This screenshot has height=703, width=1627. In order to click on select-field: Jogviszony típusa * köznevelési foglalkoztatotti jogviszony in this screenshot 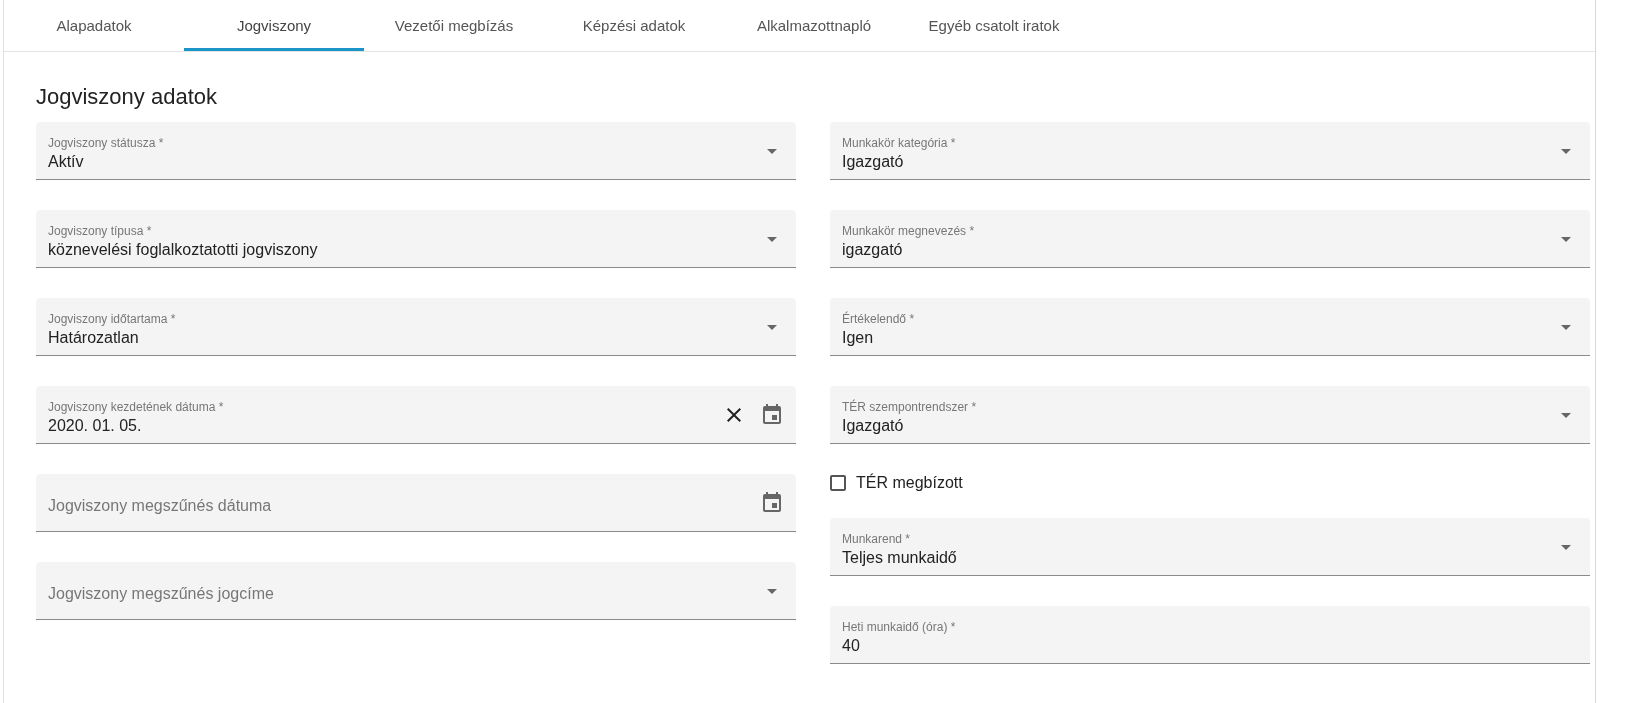, I will do `click(416, 239)`.